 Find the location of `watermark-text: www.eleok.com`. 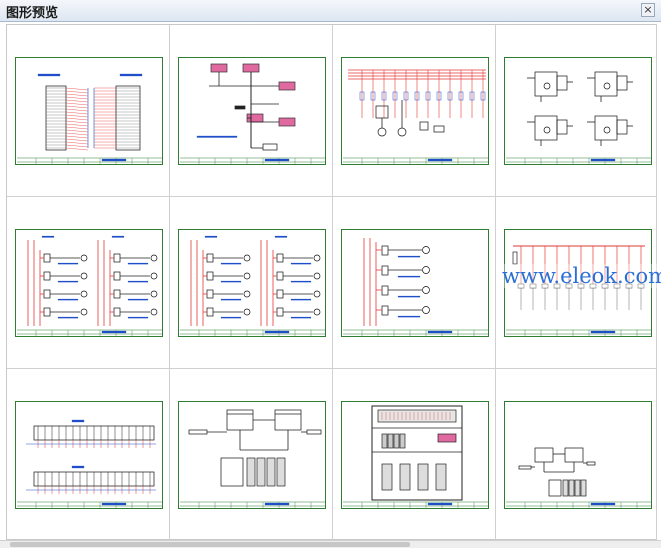

watermark-text: www.eleok.com is located at coordinates (581, 276).